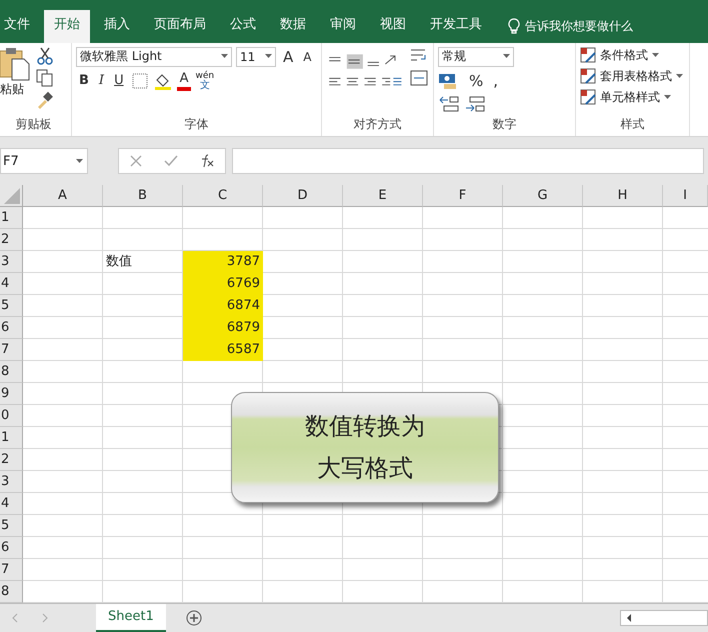 Image resolution: width=708 pixels, height=632 pixels. Describe the element at coordinates (543, 195) in the screenshot. I see `column-header: G` at that location.